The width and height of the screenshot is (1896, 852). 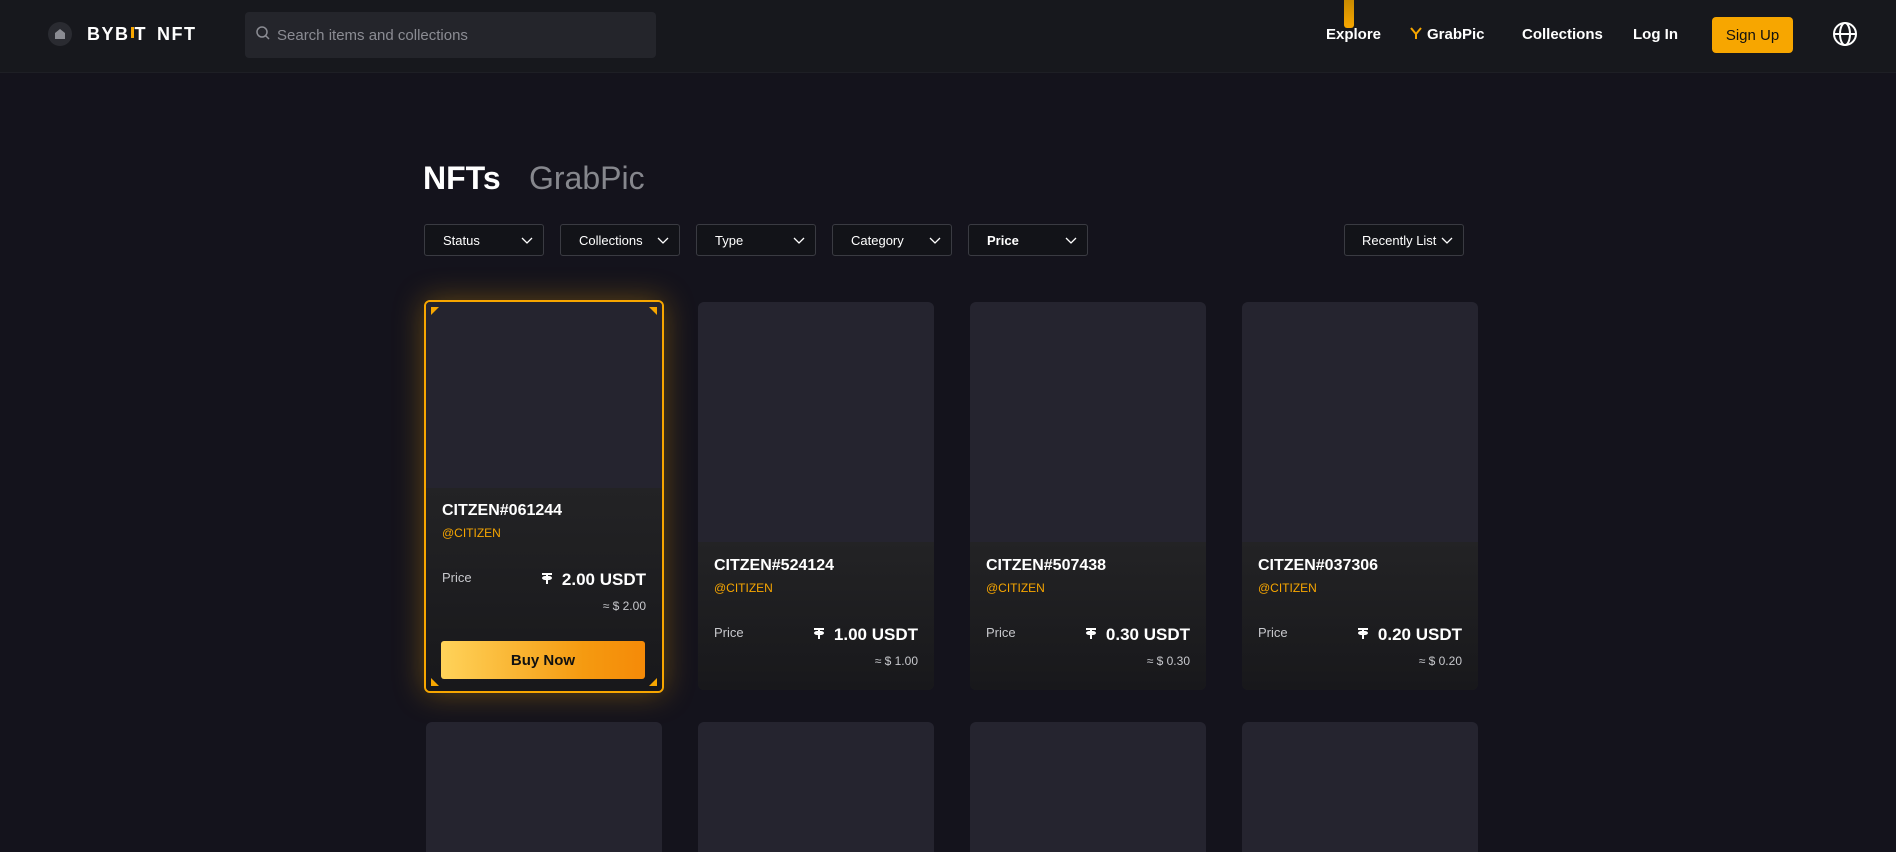 I want to click on price-filter: Price, so click(x=1028, y=240).